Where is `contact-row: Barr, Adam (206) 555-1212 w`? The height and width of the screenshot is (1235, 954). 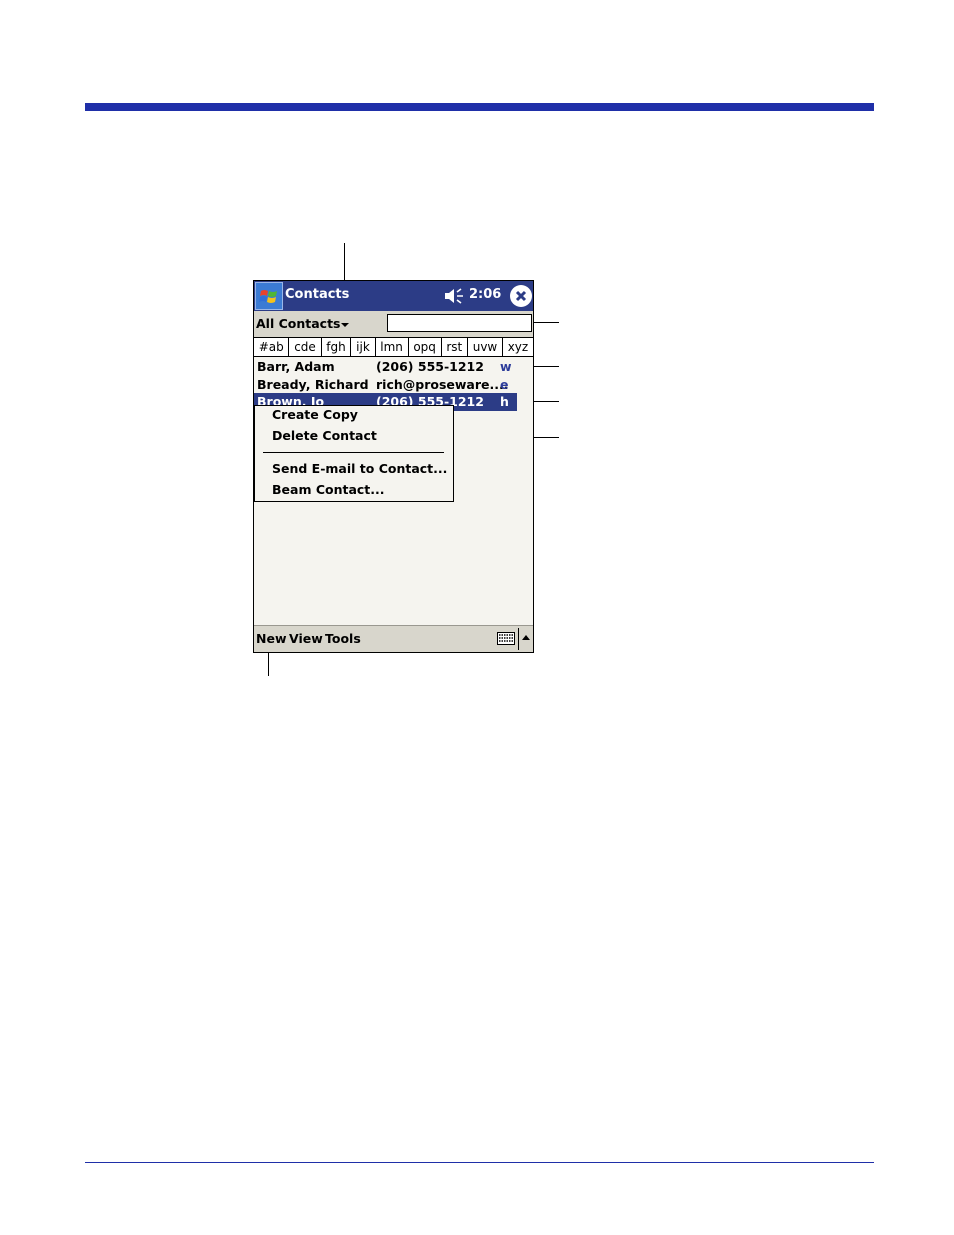
contact-row: Barr, Adam (206) 555-1212 w is located at coordinates (393, 367).